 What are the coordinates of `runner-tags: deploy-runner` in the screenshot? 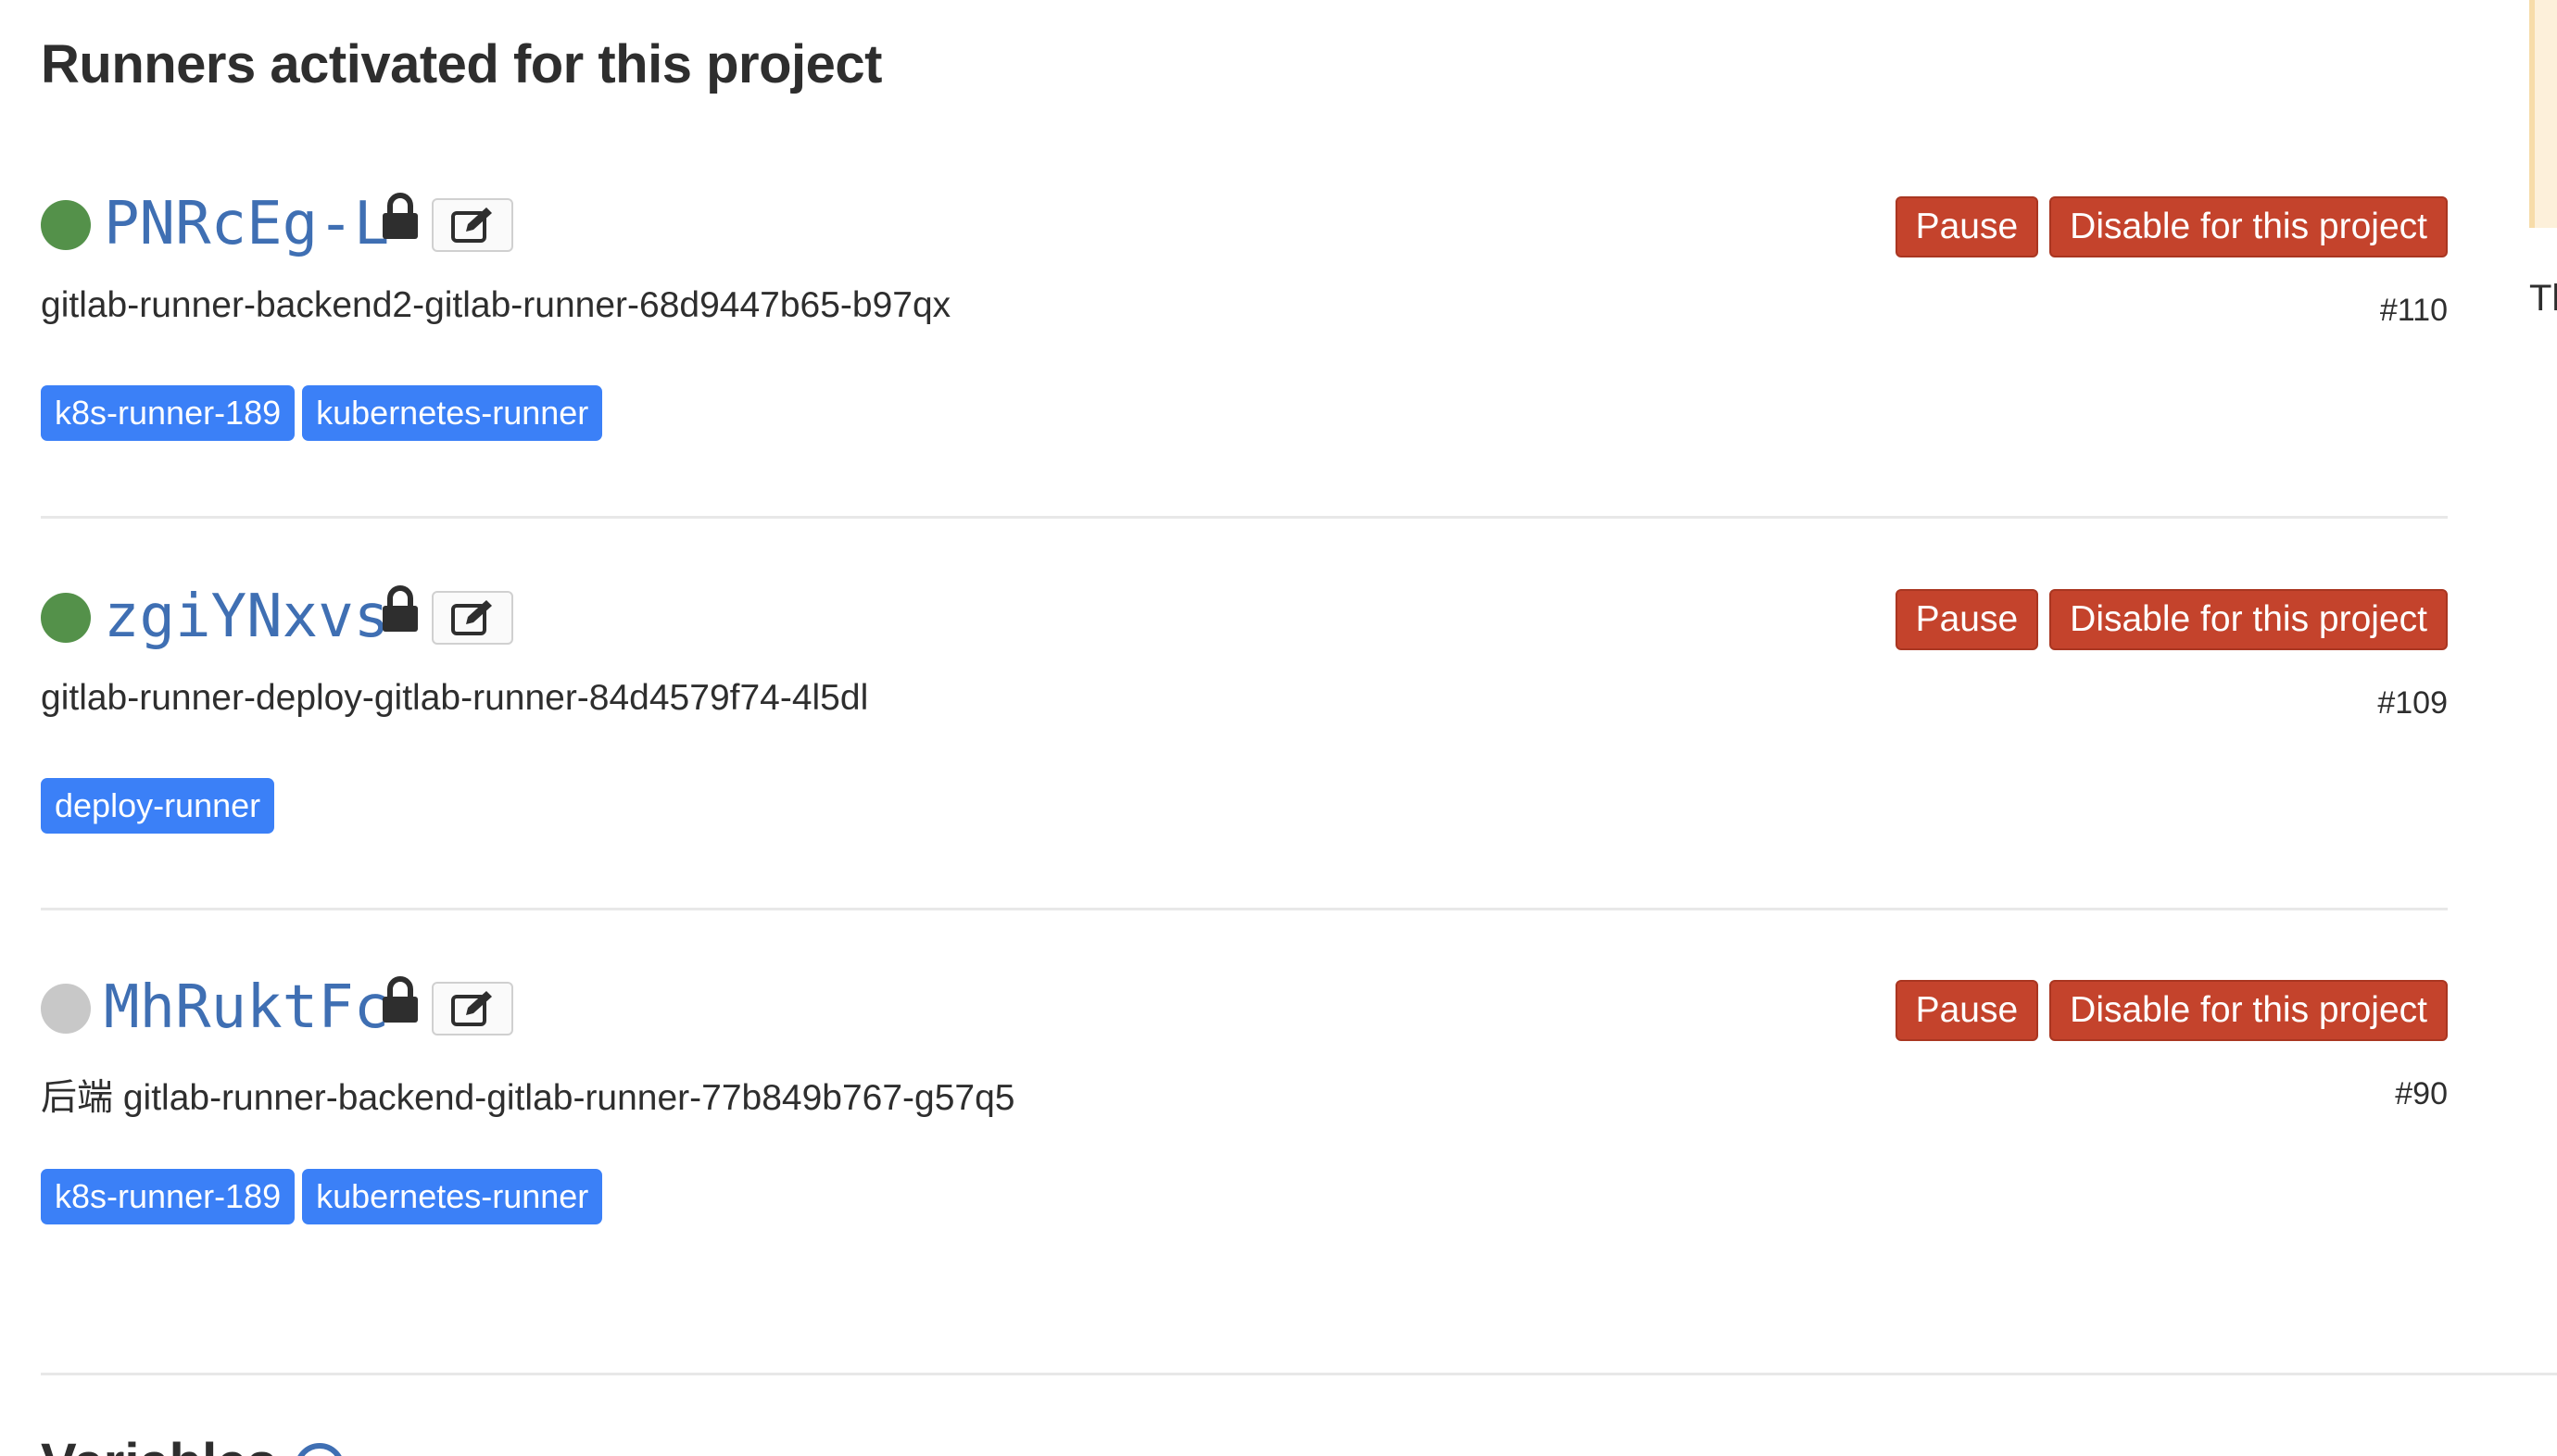 It's located at (158, 806).